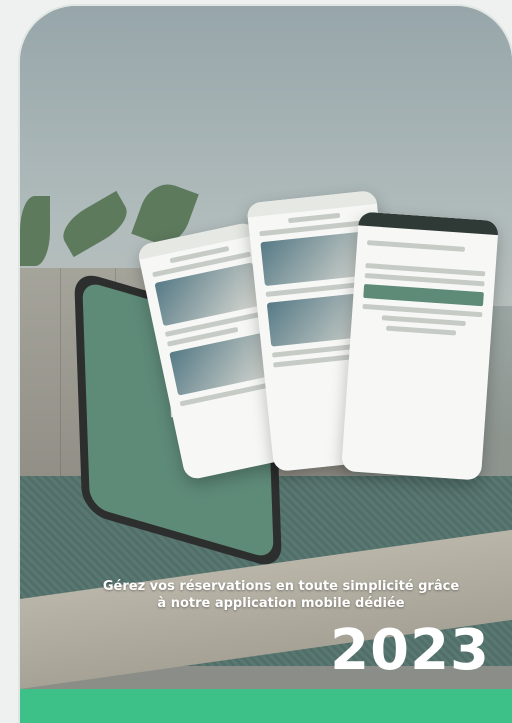 This screenshot has height=723, width=512. Describe the element at coordinates (423, 295) in the screenshot. I see `login-button-shape` at that location.